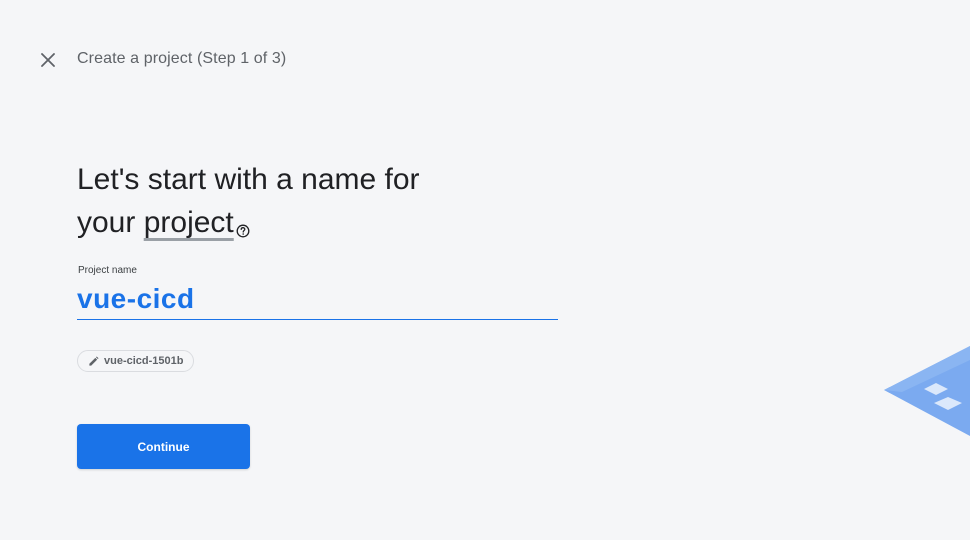 The width and height of the screenshot is (970, 540). Describe the element at coordinates (163, 446) in the screenshot. I see `continue-button: Continue` at that location.